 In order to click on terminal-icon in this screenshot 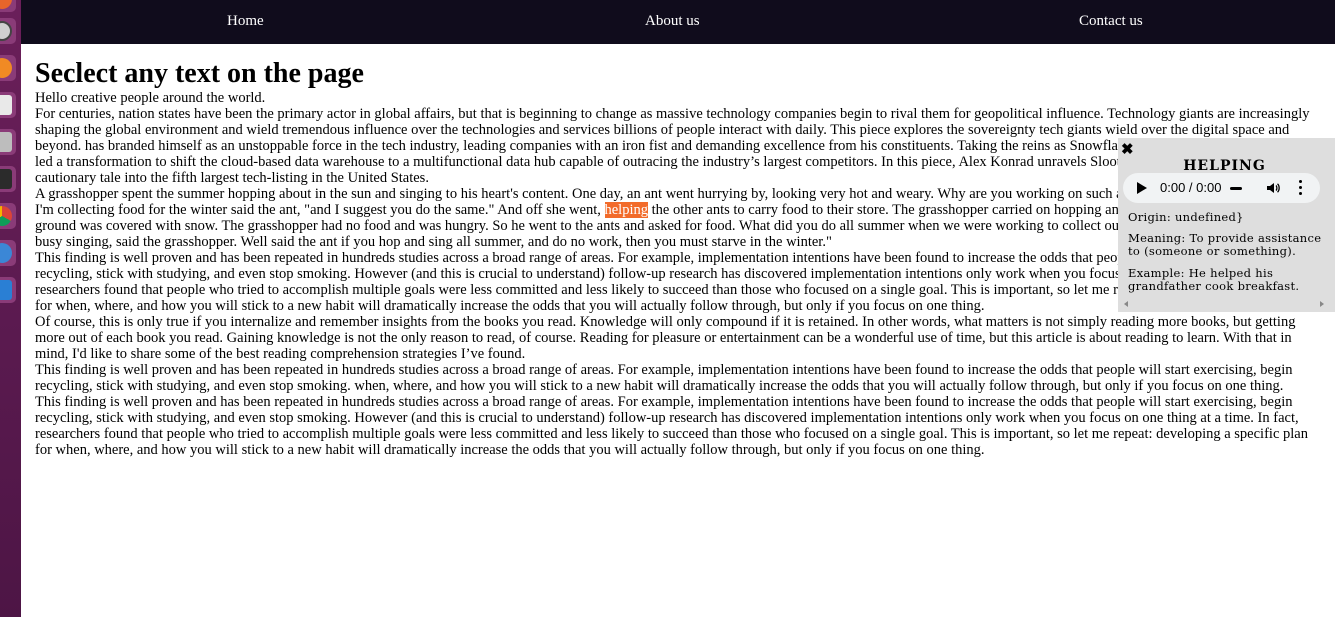, I will do `click(8, 179)`.